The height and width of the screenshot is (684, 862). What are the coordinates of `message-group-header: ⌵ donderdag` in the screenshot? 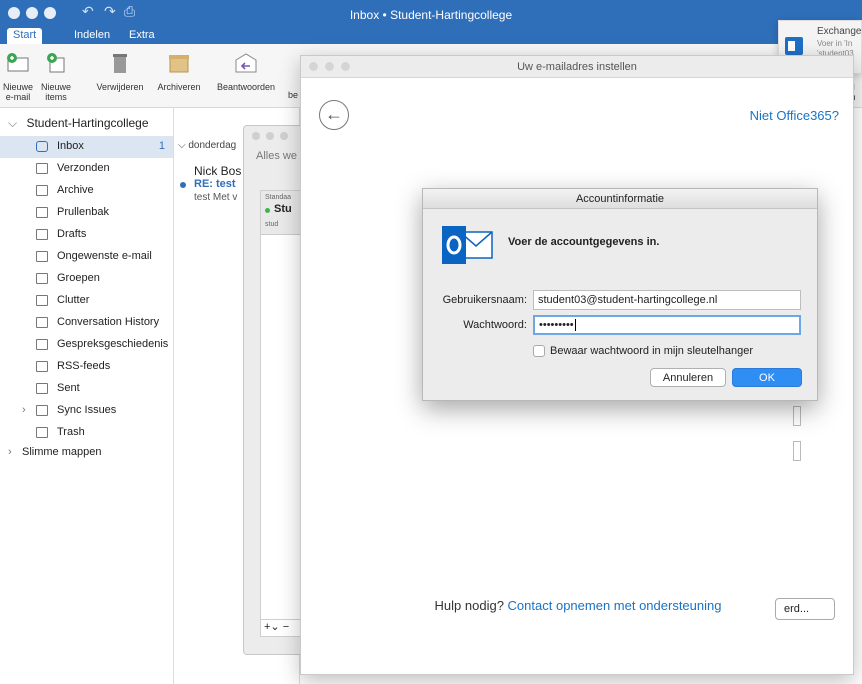 It's located at (207, 145).